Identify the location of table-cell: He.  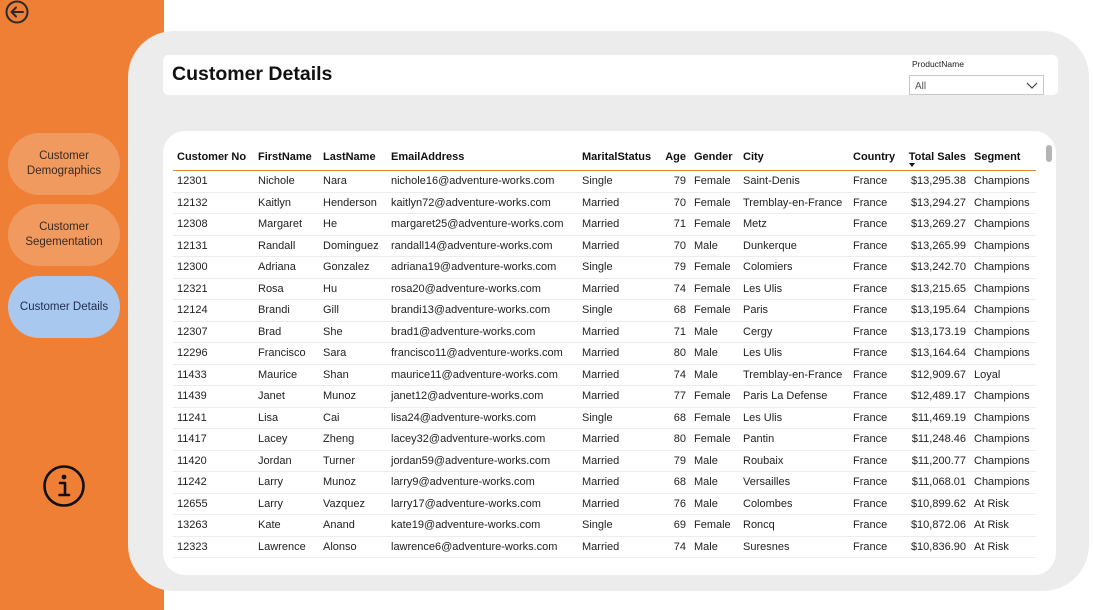
(353, 224).